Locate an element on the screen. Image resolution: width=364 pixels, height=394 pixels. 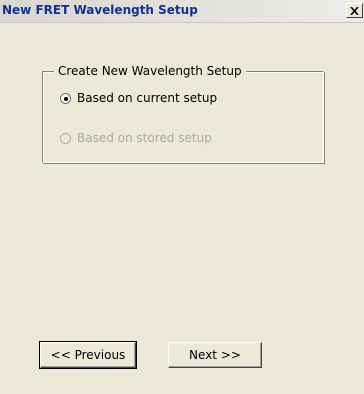
previous-button: << Previous is located at coordinates (88, 355).